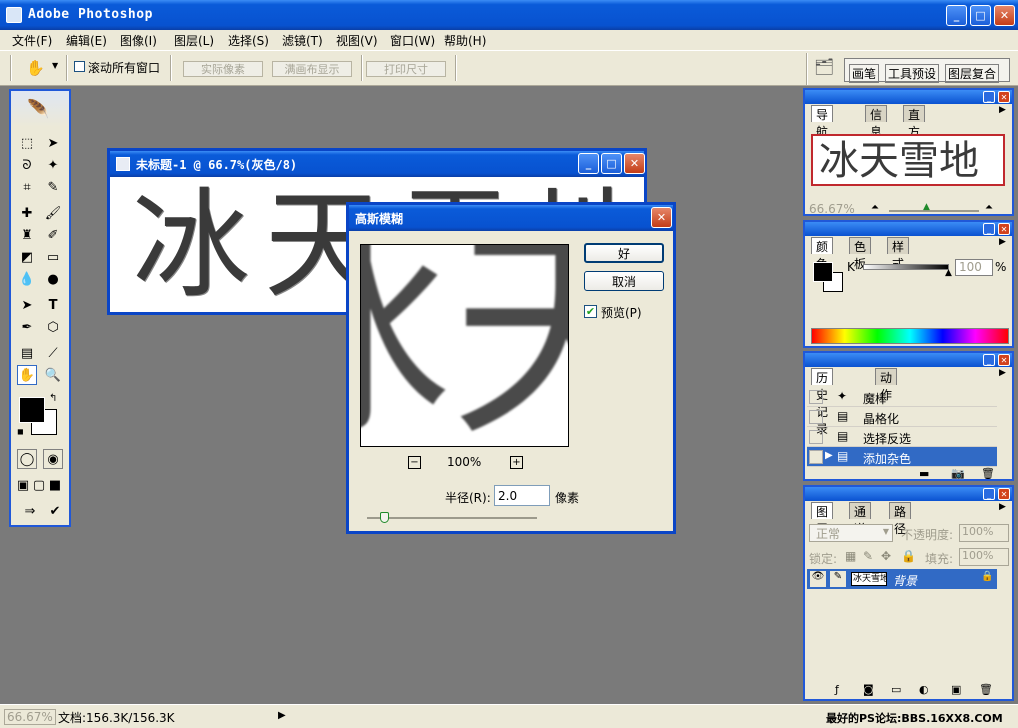 The height and width of the screenshot is (728, 1018). Describe the element at coordinates (902, 417) in the screenshot. I see `history-item: ▤ 晶格化` at that location.